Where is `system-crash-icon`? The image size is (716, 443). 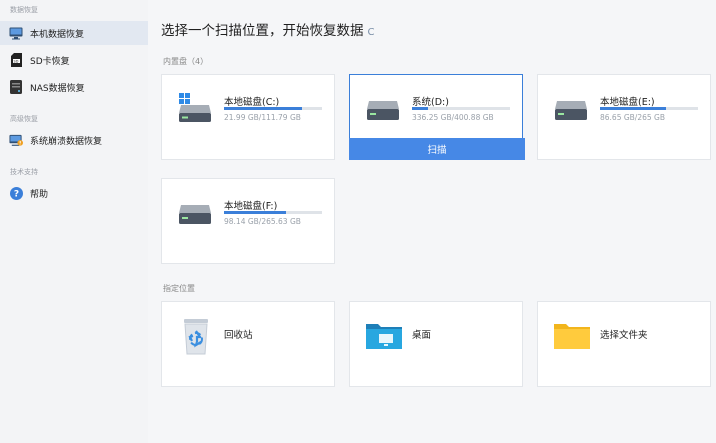 system-crash-icon is located at coordinates (16, 140).